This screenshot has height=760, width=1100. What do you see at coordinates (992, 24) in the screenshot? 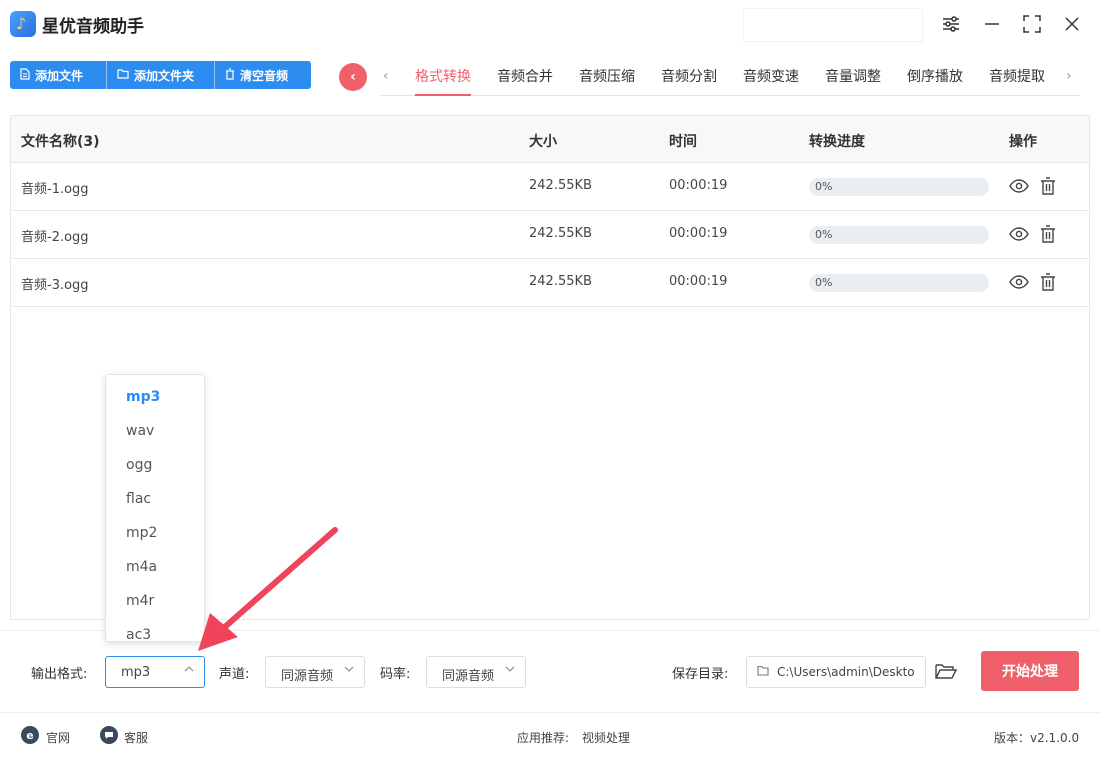
I see `minimize-icon` at bounding box center [992, 24].